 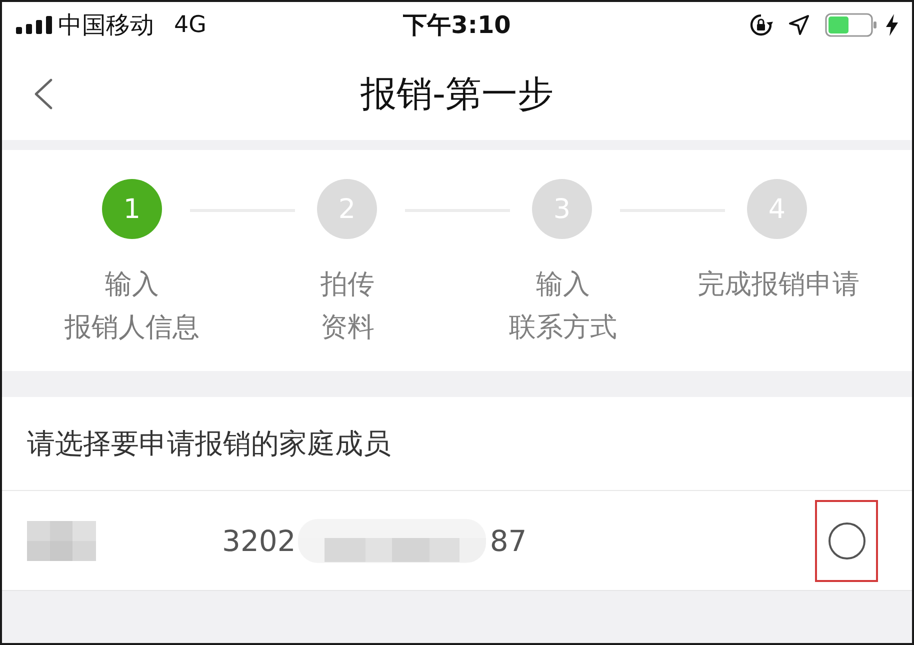 What do you see at coordinates (106, 25) in the screenshot?
I see `carrier-name: 中国移动` at bounding box center [106, 25].